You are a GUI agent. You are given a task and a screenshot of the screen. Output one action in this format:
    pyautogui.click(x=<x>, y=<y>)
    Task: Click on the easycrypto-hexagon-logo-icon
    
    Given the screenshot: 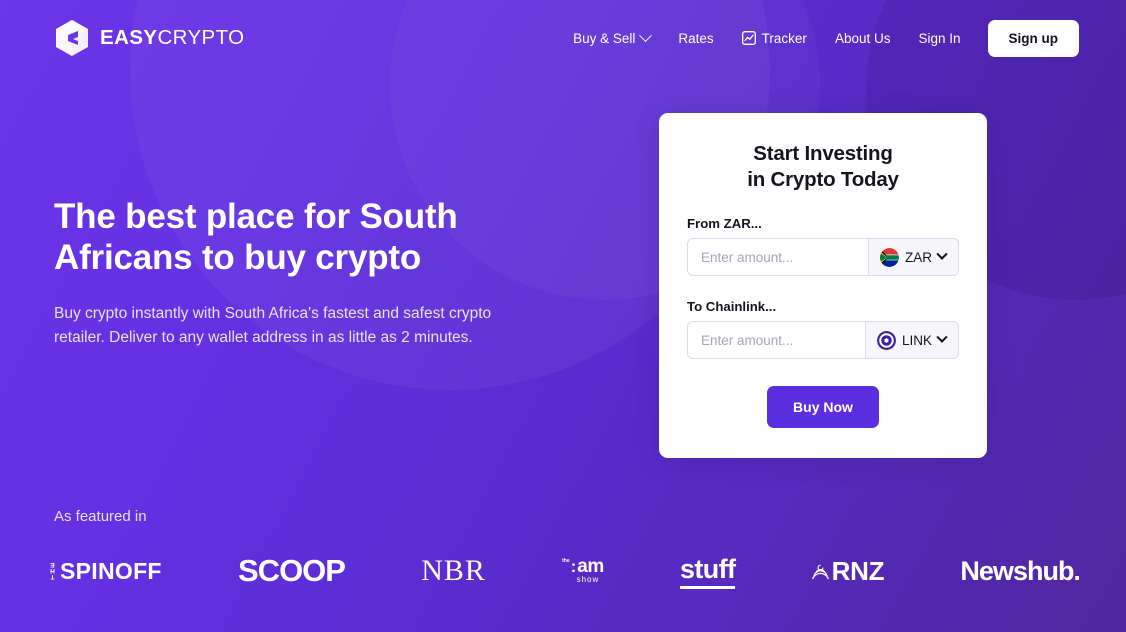 What is the action you would take?
    pyautogui.click(x=72, y=38)
    